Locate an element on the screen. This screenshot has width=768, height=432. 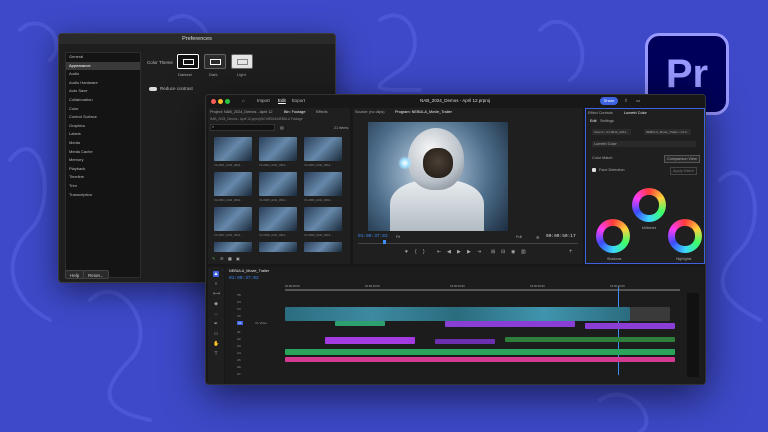
type-tool-icon: T is located at coordinates (216, 354).